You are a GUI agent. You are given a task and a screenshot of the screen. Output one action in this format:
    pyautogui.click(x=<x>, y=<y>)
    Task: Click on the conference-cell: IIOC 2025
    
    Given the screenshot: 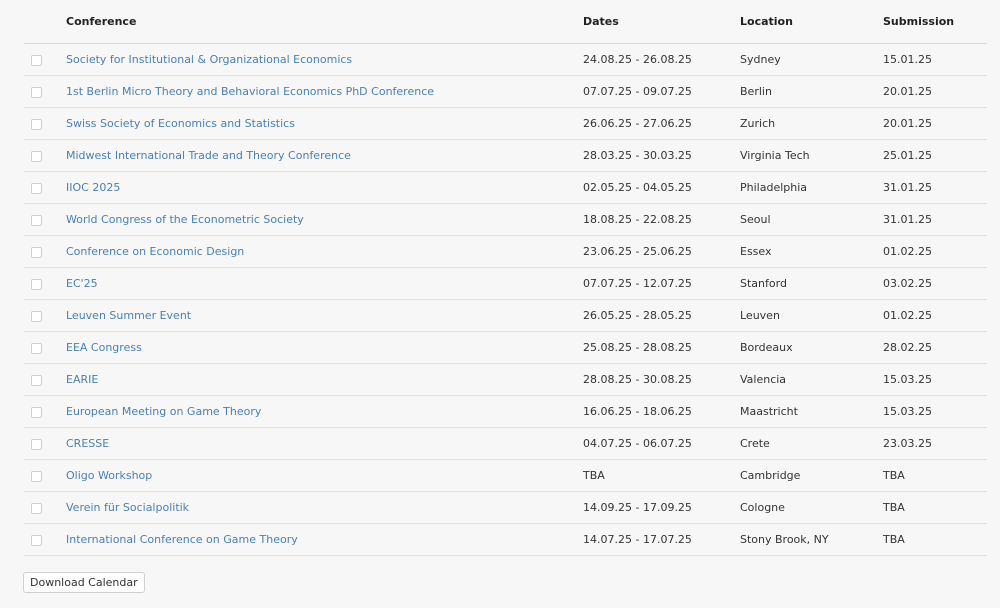 What is the action you would take?
    pyautogui.click(x=324, y=187)
    